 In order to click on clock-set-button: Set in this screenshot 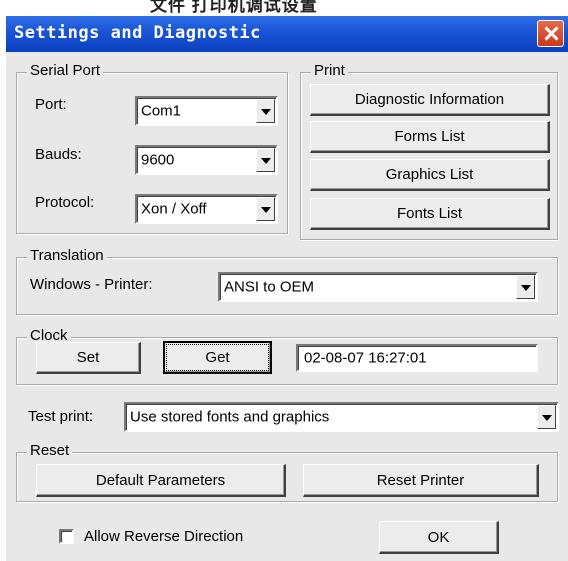, I will do `click(88, 358)`.